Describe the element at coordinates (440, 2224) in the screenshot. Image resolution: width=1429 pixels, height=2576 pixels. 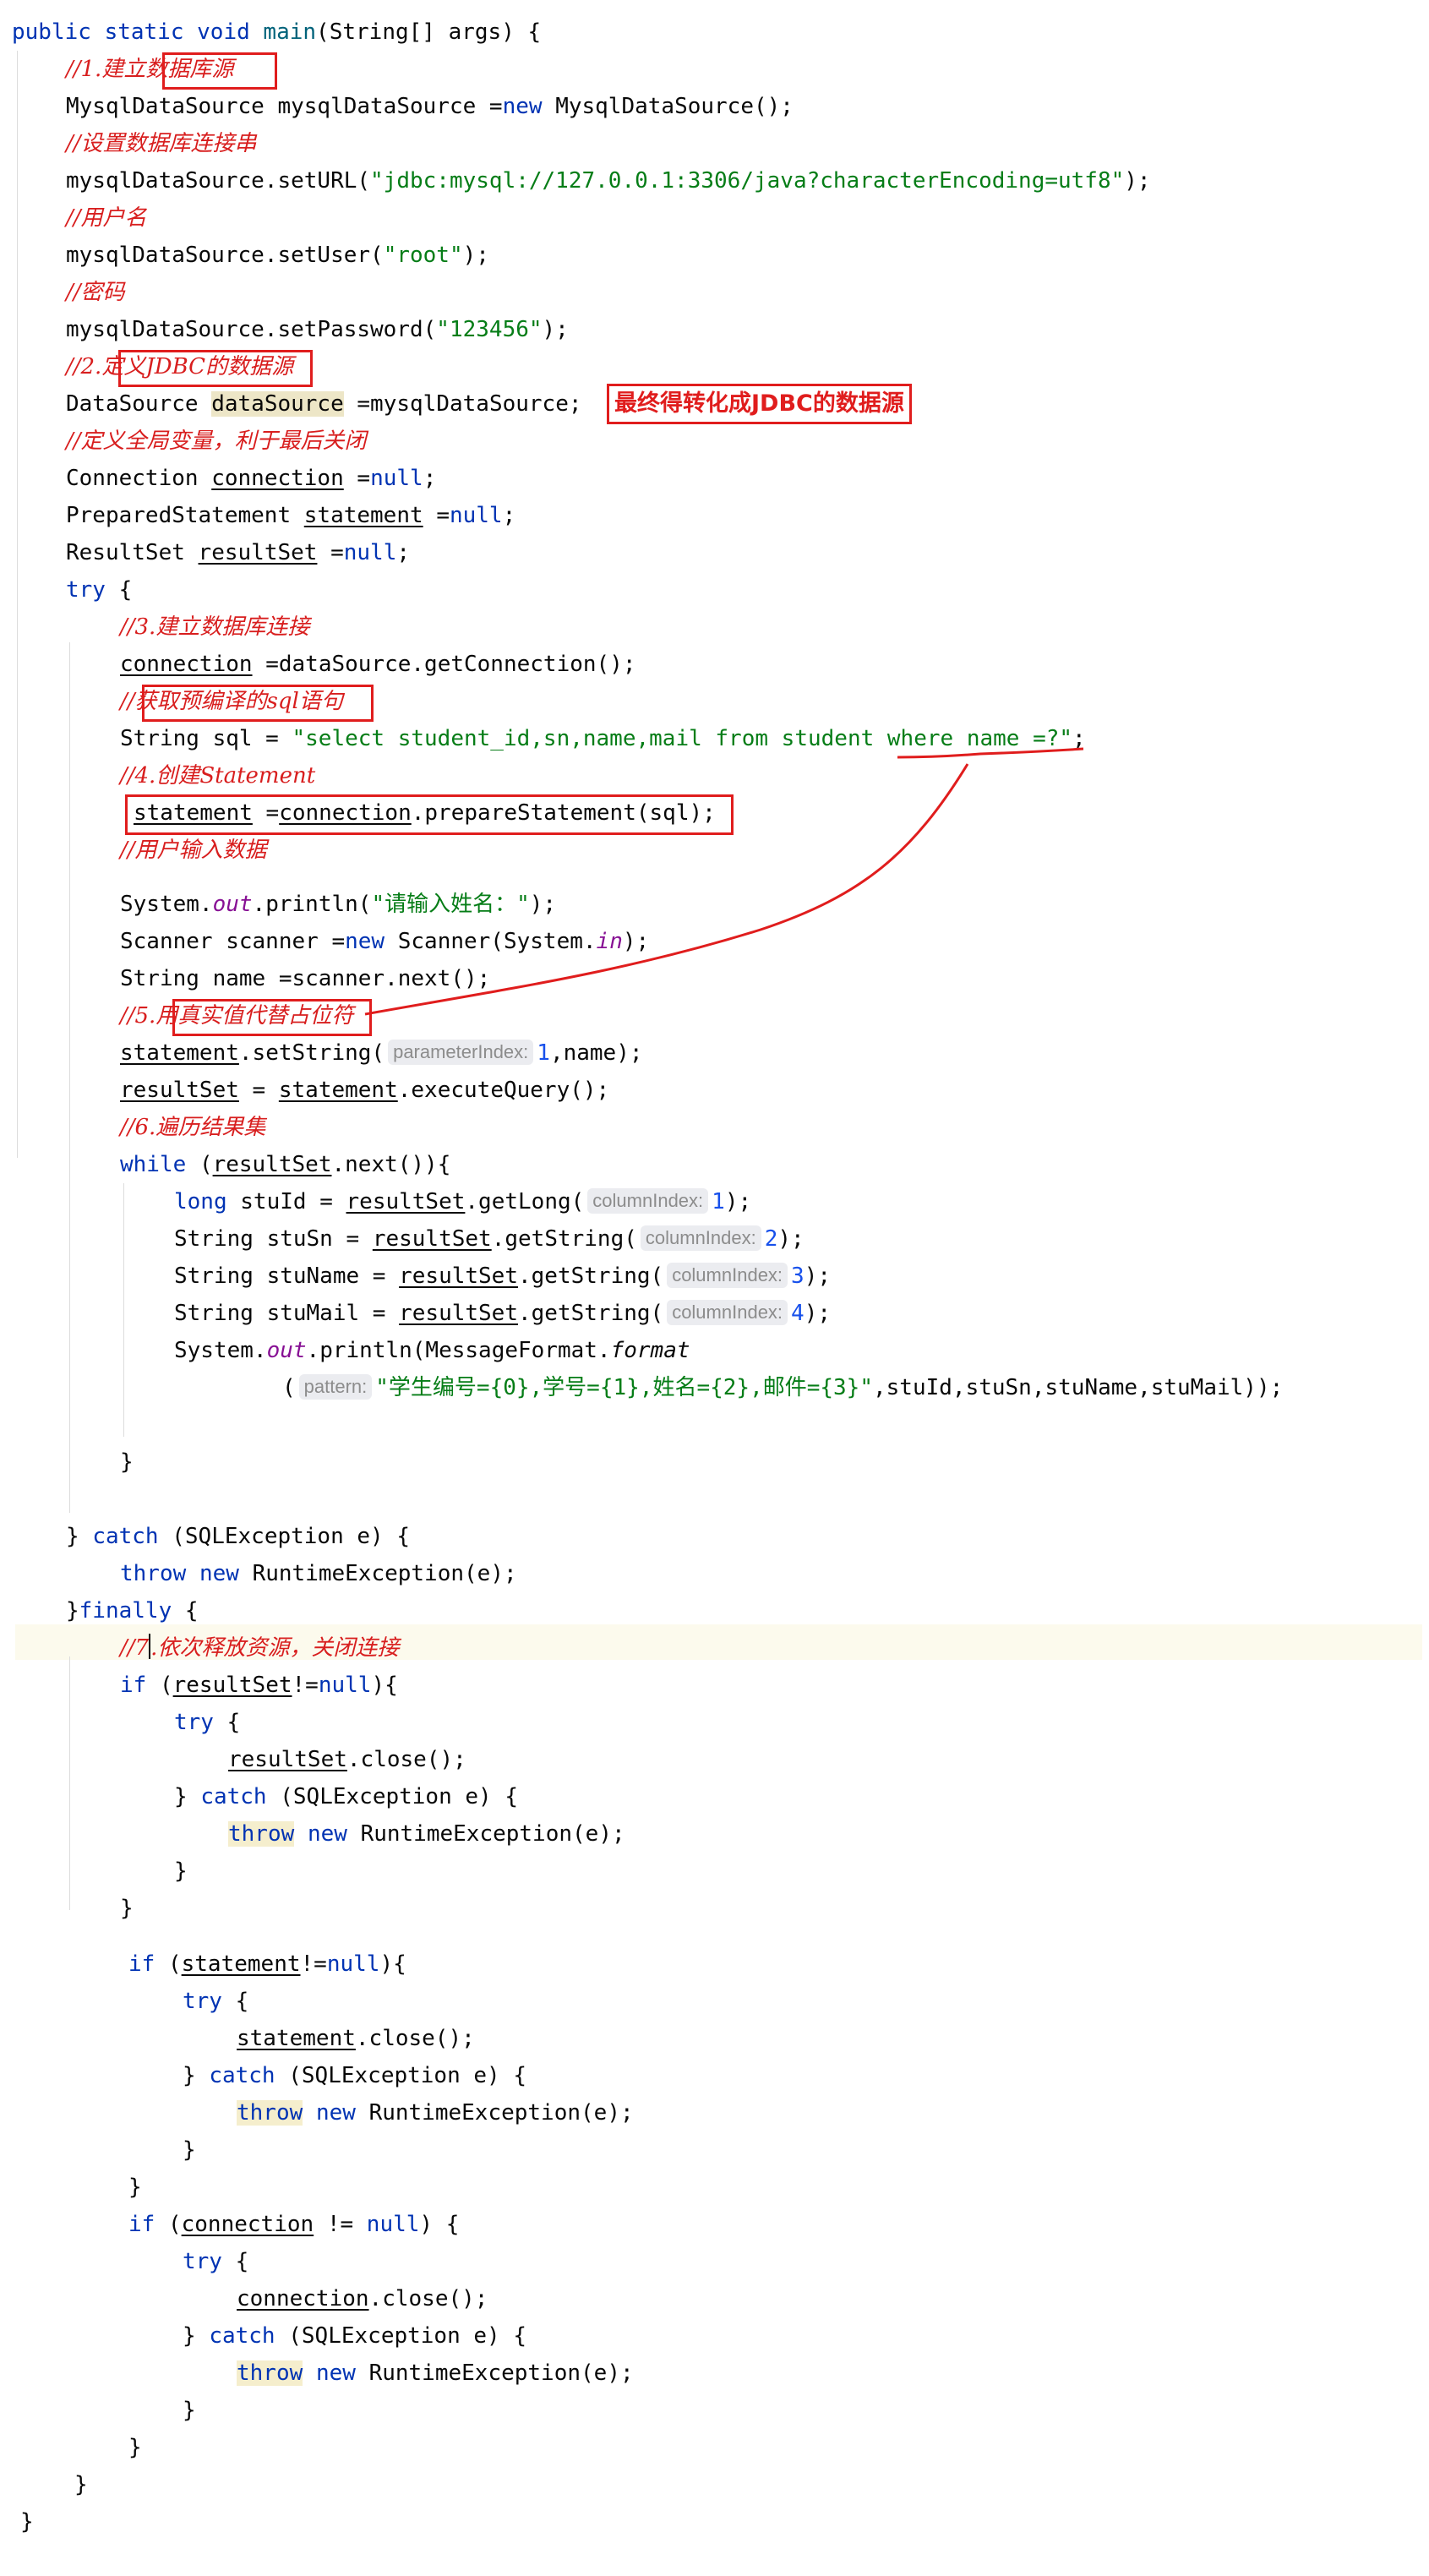
I see `code-token: ) {` at that location.